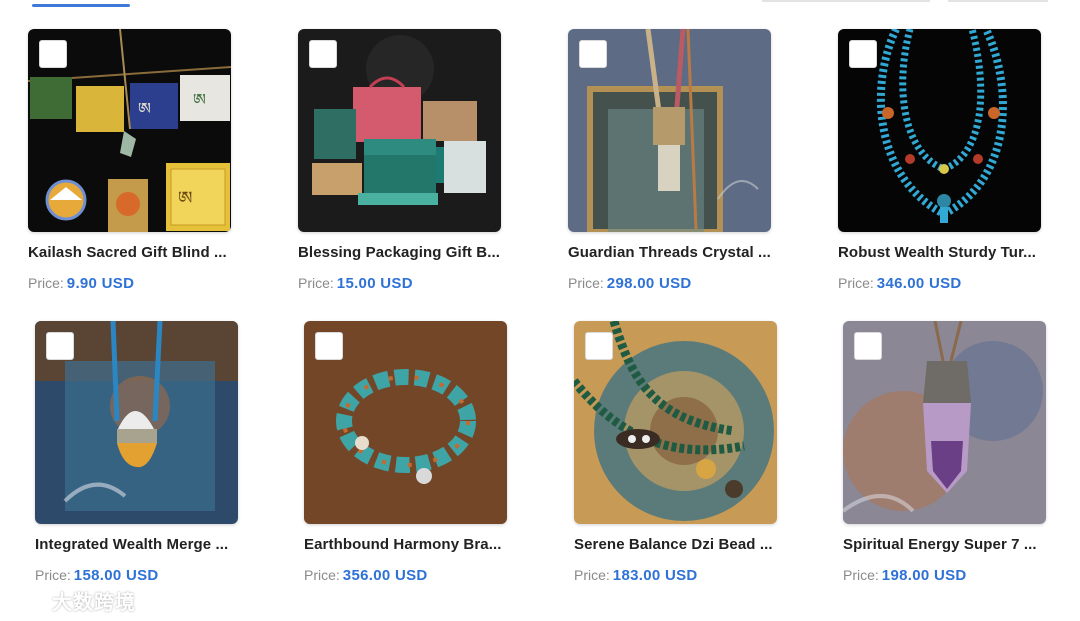  Describe the element at coordinates (385, 575) in the screenshot. I see `price-value: 356.00 USD` at that location.